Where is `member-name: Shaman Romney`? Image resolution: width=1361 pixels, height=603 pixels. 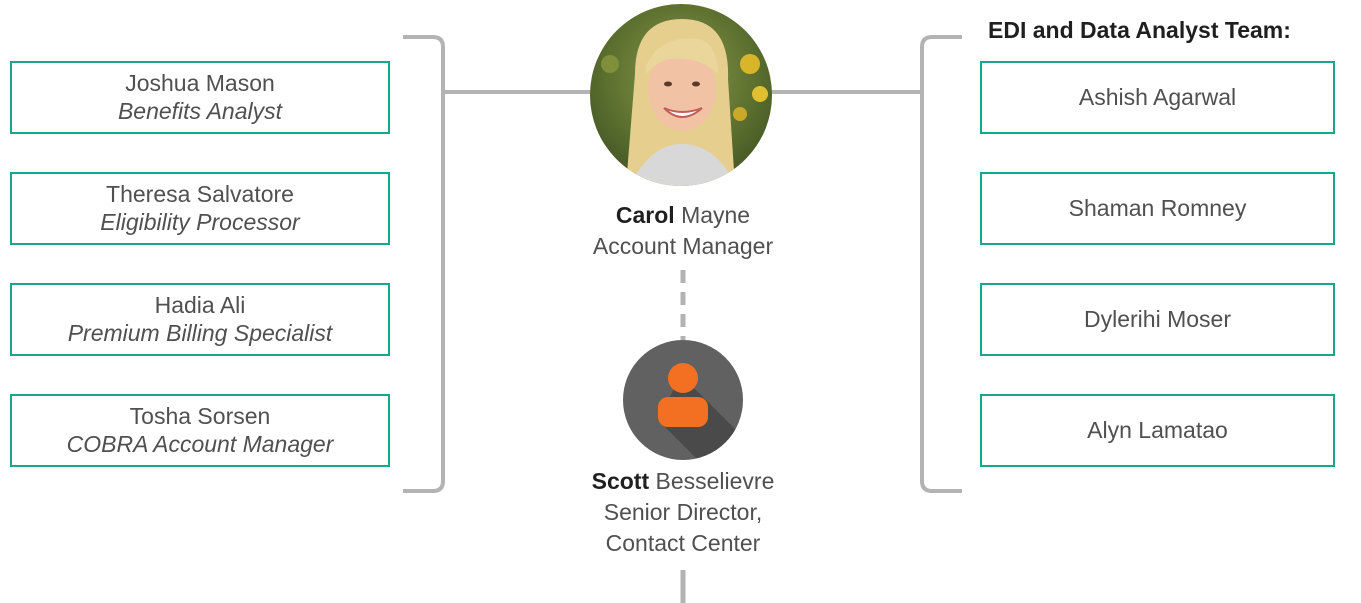 member-name: Shaman Romney is located at coordinates (1157, 207).